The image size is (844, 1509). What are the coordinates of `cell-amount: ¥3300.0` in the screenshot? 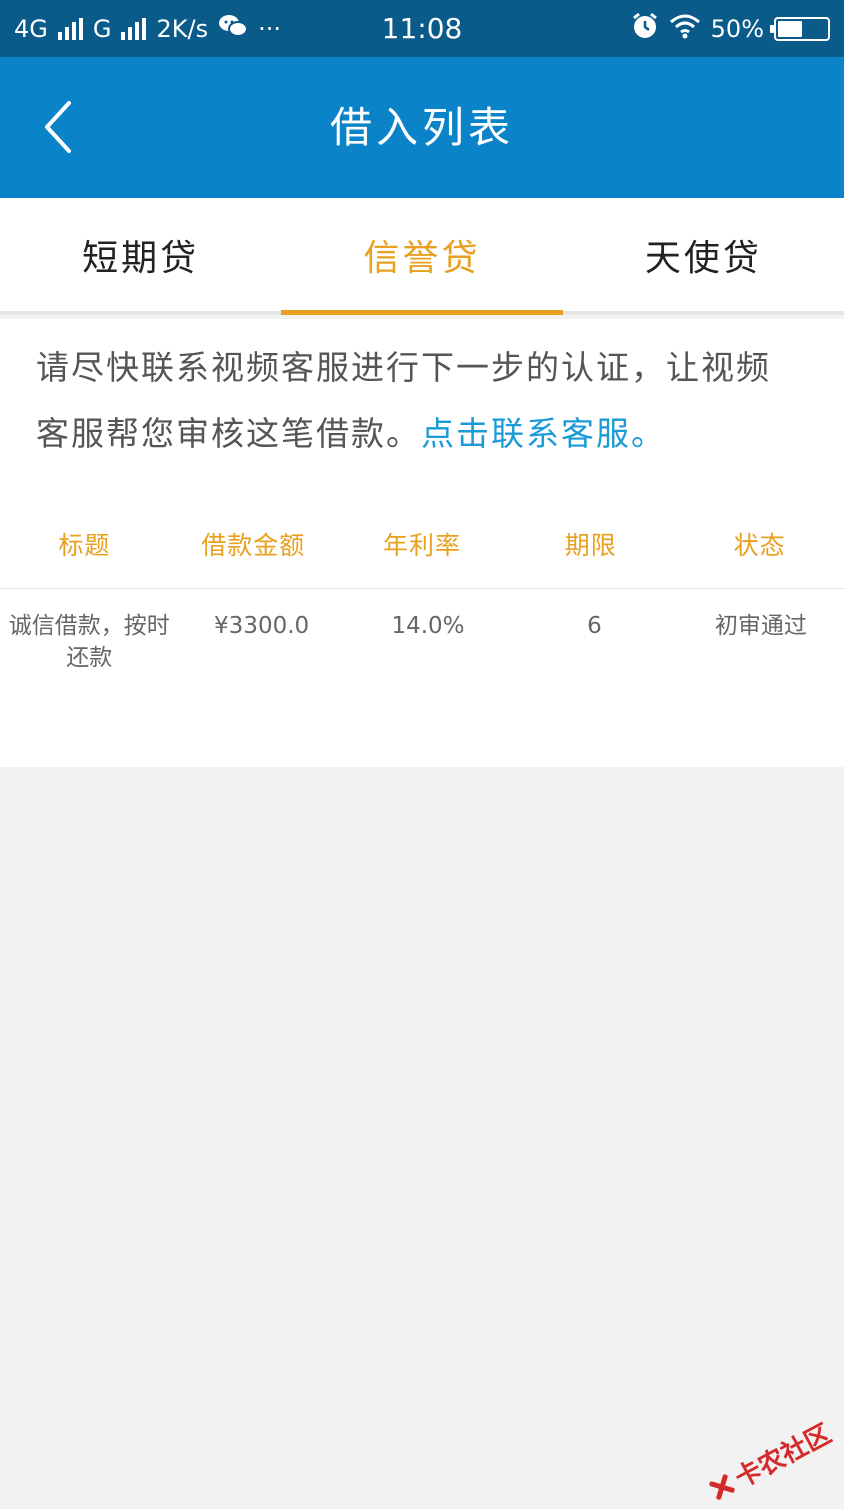 It's located at (261, 645).